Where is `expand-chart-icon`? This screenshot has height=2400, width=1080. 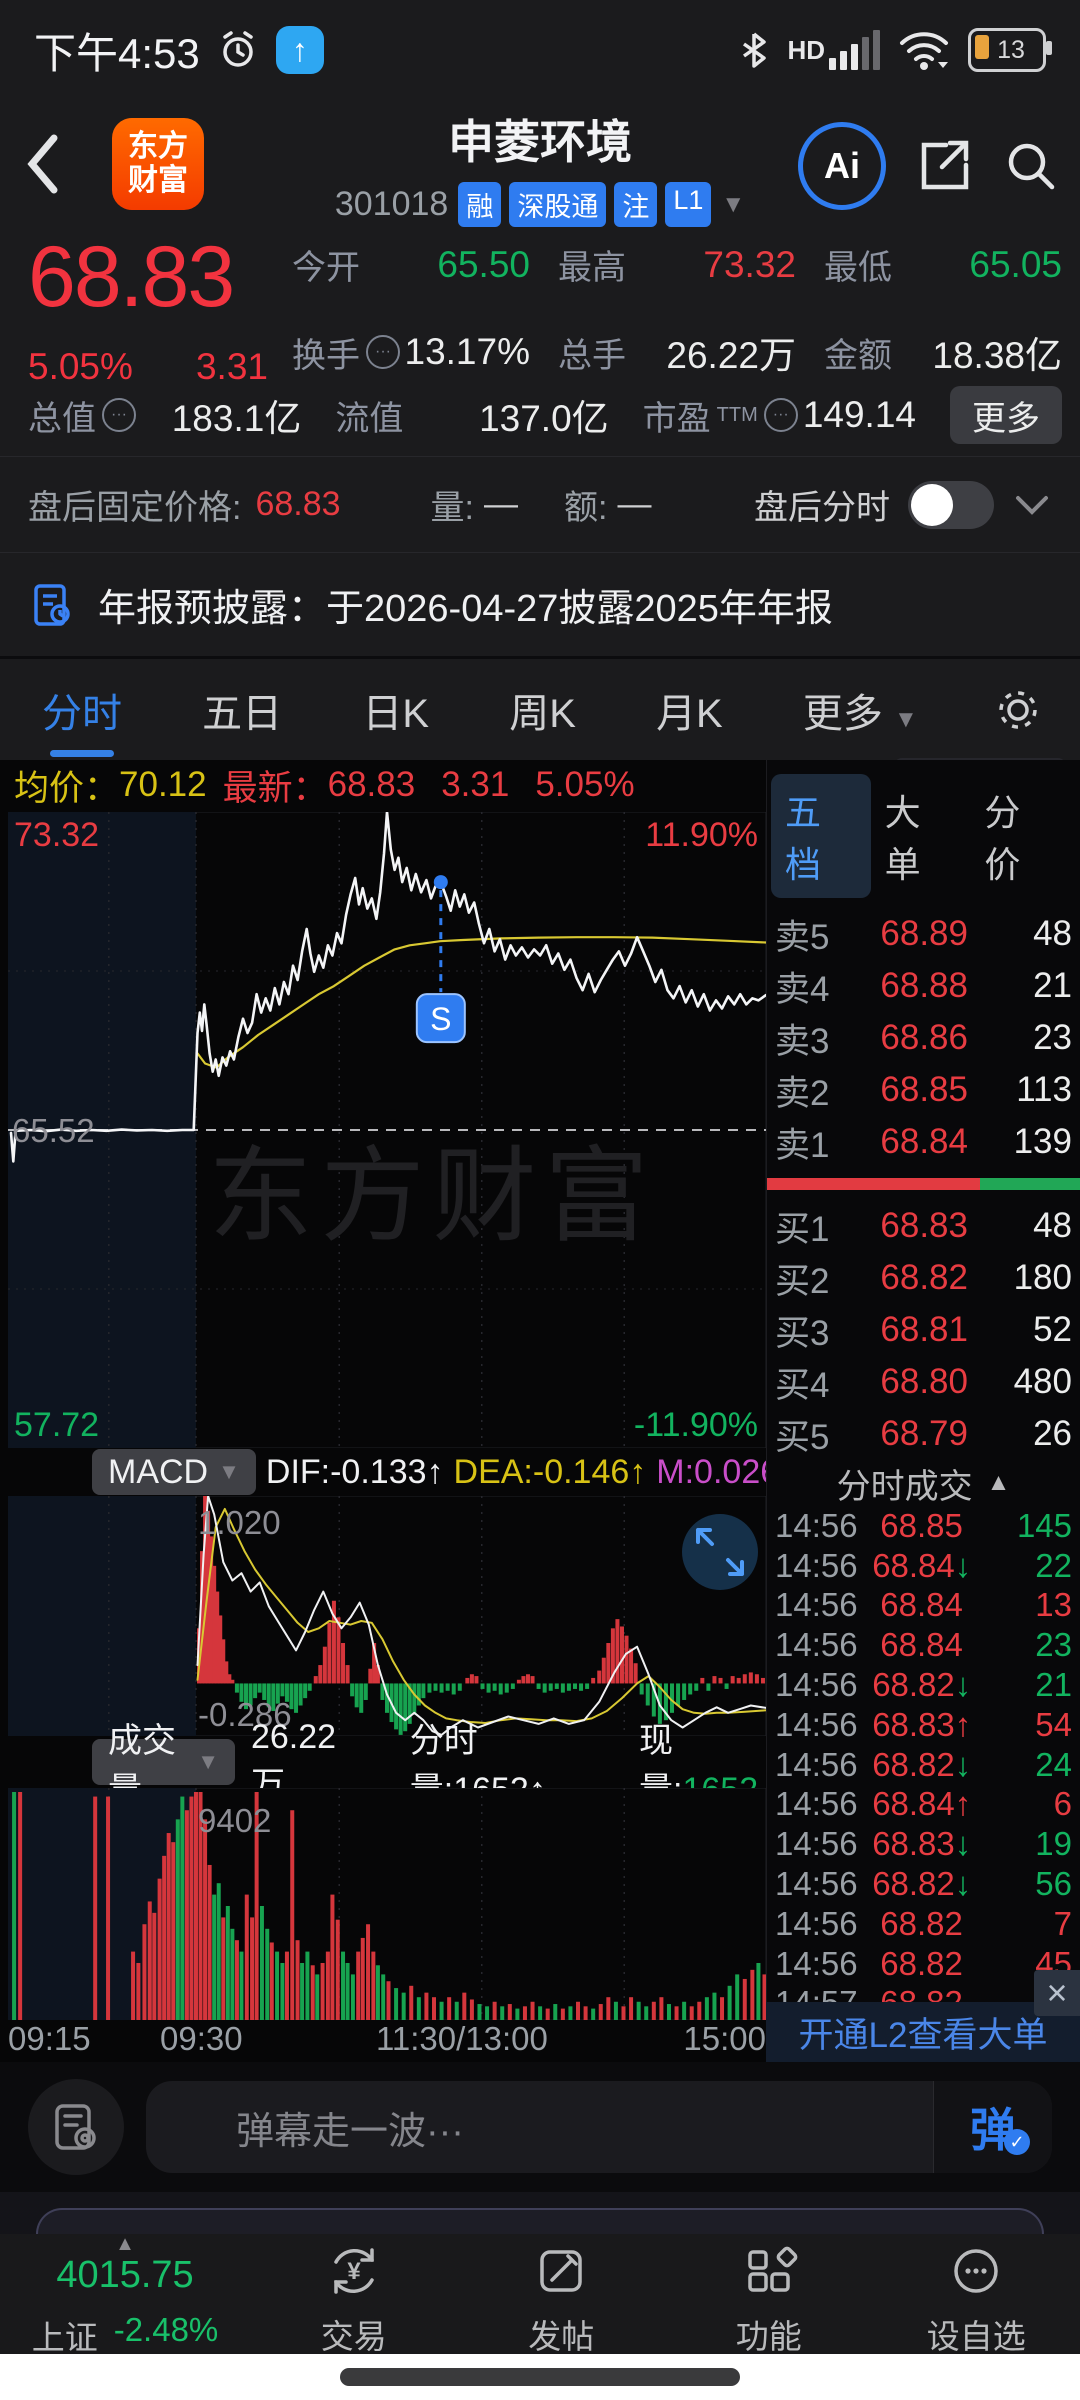
expand-chart-icon is located at coordinates (720, 1552).